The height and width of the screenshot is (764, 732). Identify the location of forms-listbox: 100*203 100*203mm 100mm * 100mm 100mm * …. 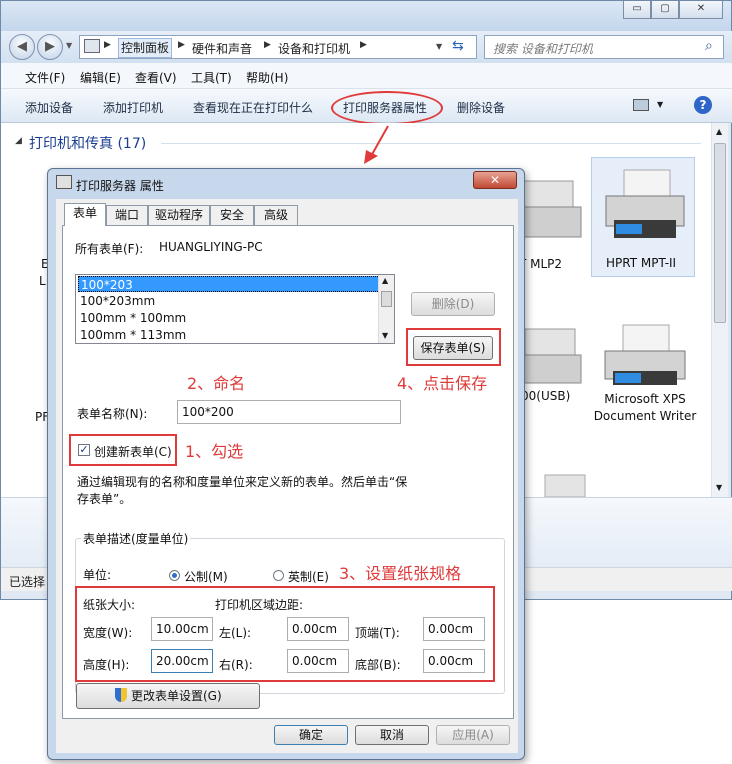
(235, 309).